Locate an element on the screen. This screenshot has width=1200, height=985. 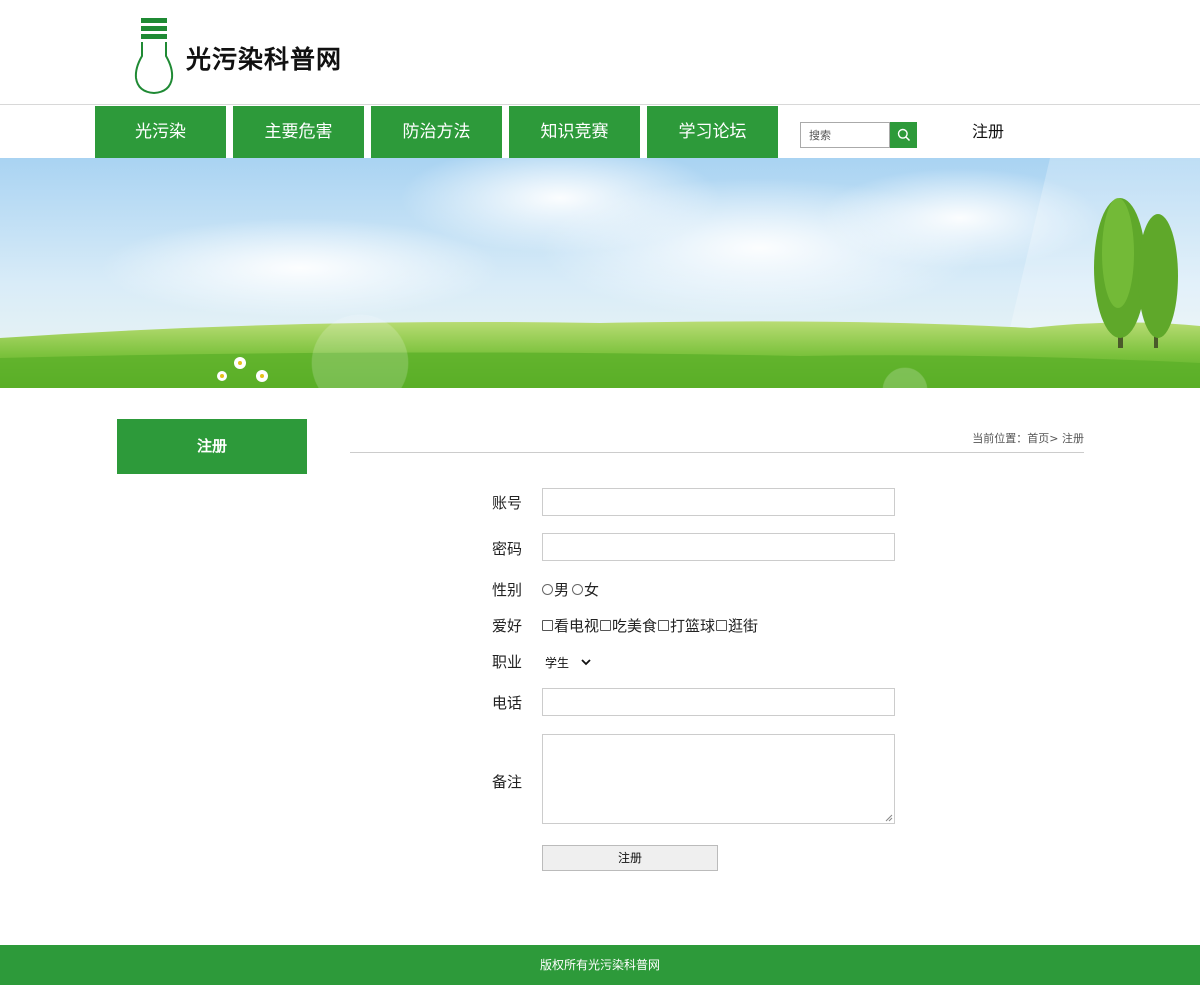
gender-option-male: 男 is located at coordinates (555, 589).